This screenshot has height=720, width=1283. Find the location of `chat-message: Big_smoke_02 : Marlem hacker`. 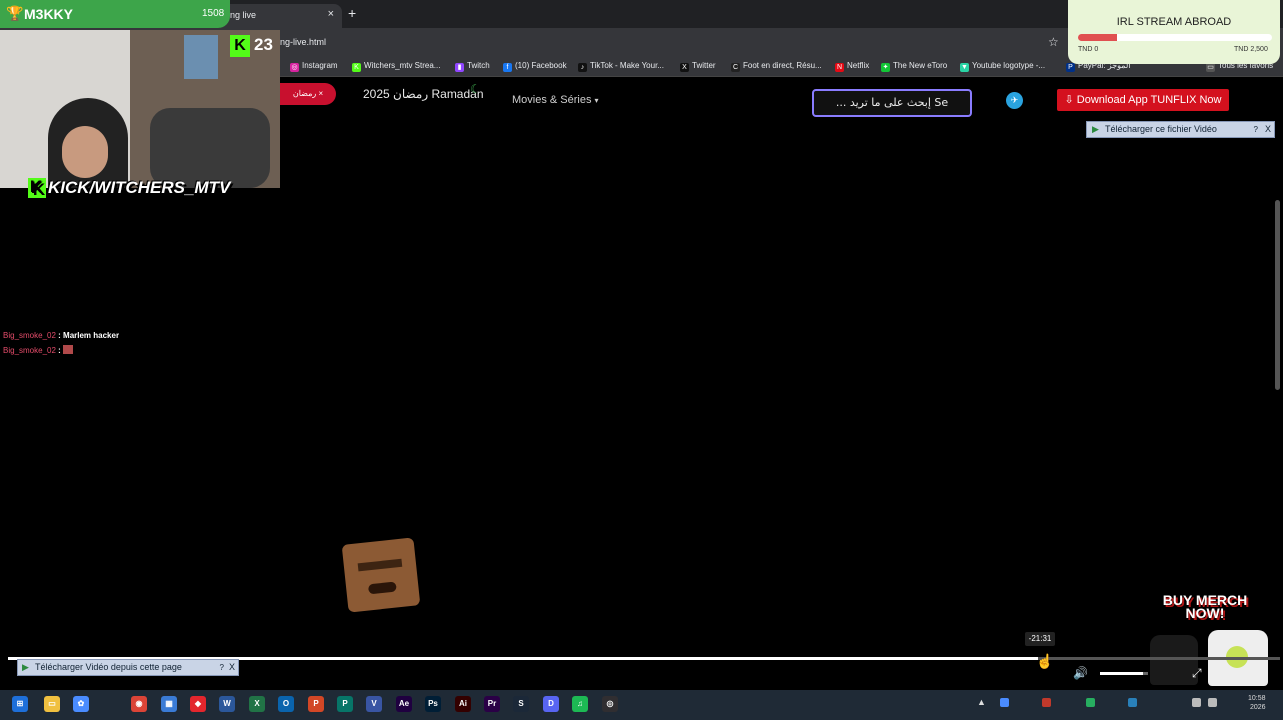

chat-message: Big_smoke_02 : Marlem hacker is located at coordinates (61, 335).